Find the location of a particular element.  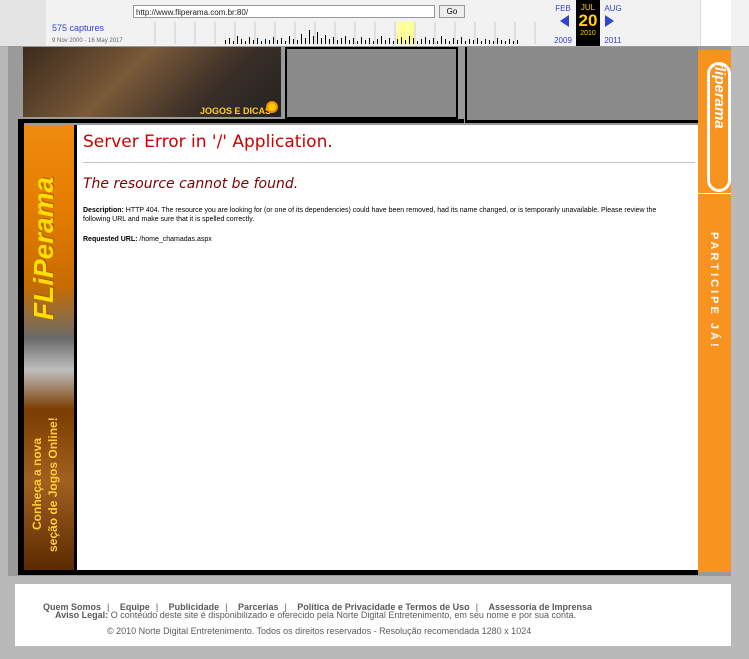

prev-capture-arrow-icon is located at coordinates (564, 21).